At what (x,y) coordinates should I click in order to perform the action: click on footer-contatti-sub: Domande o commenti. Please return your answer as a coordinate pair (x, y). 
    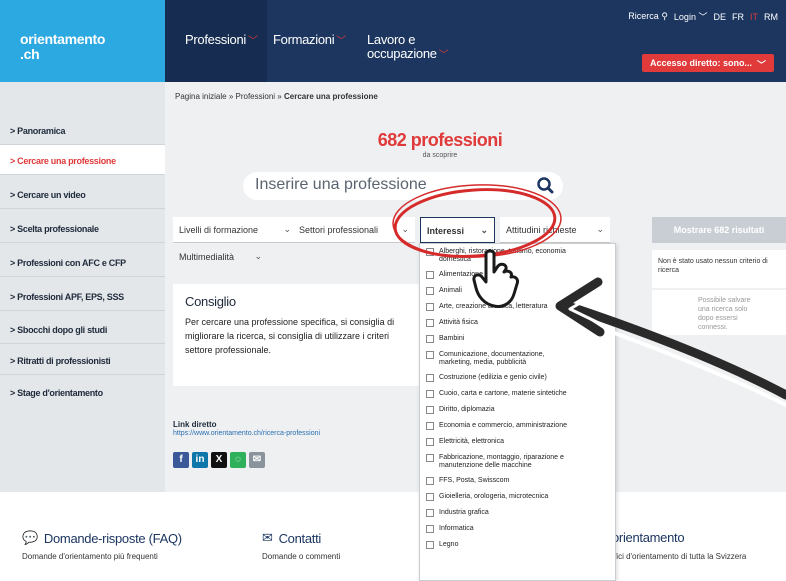
    Looking at the image, I should click on (301, 556).